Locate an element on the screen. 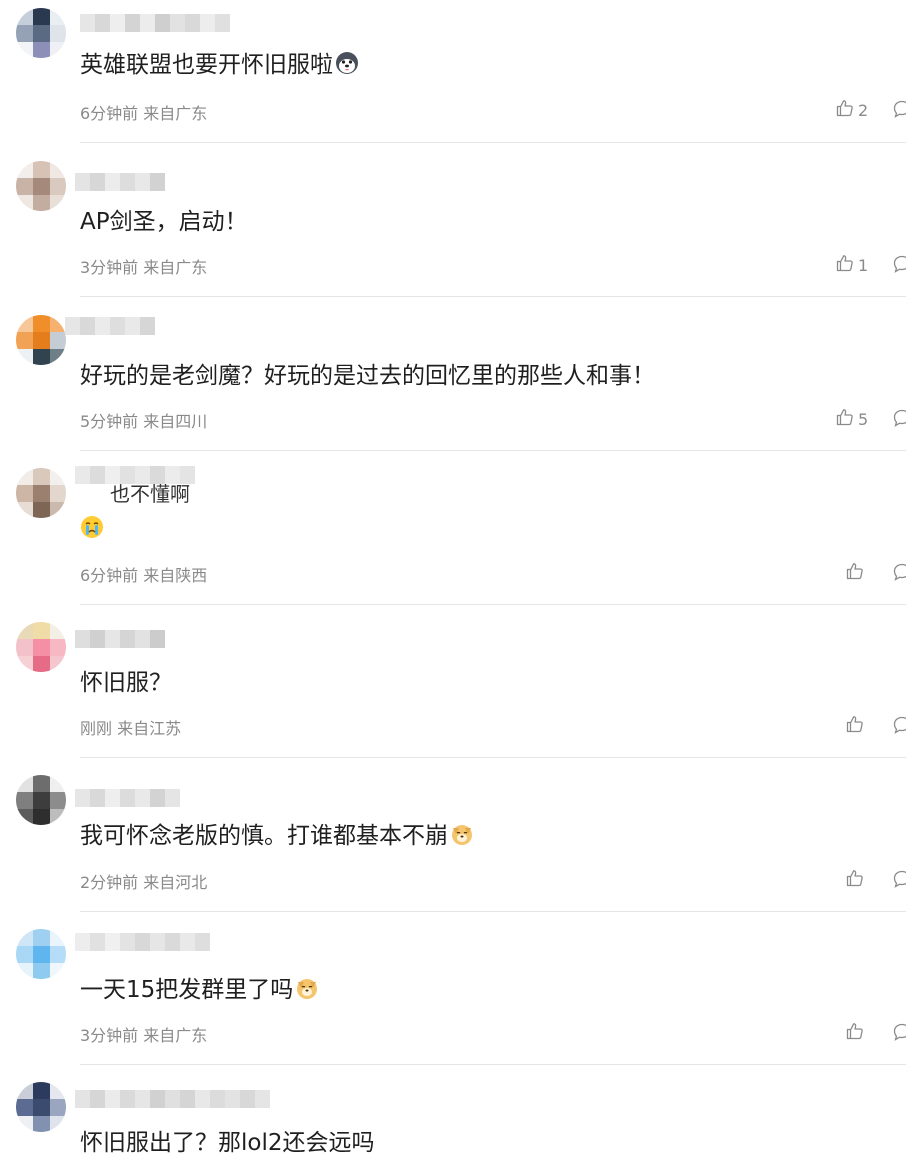 Image resolution: width=906 pixels, height=1157 pixels. like-button: 1 is located at coordinates (852, 265).